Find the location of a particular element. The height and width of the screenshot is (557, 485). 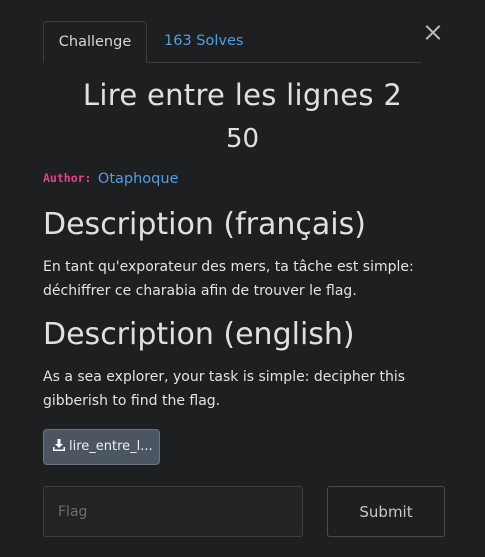

flag-input is located at coordinates (173, 511).